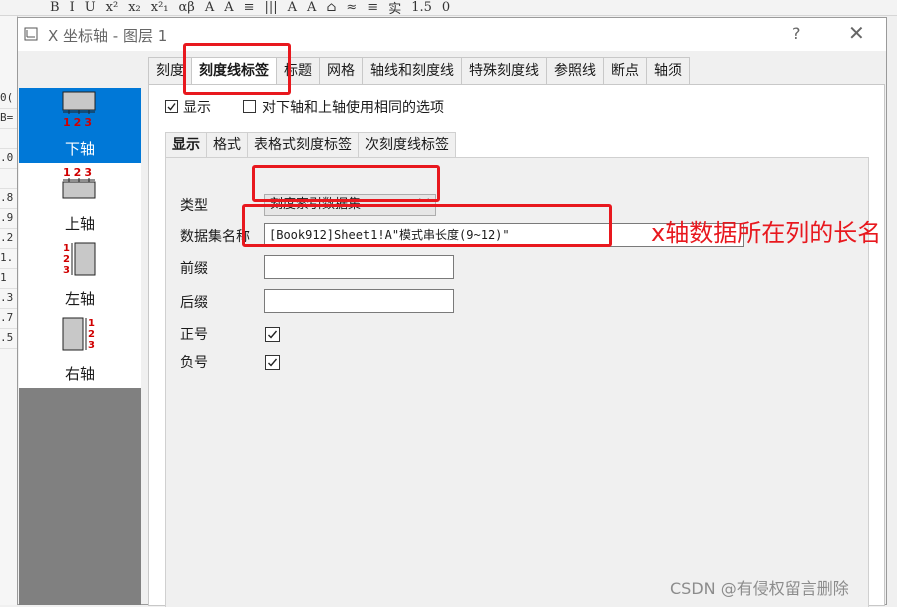 This screenshot has width=897, height=607. I want to click on tab-4: 轴线和刻度线, so click(412, 71).